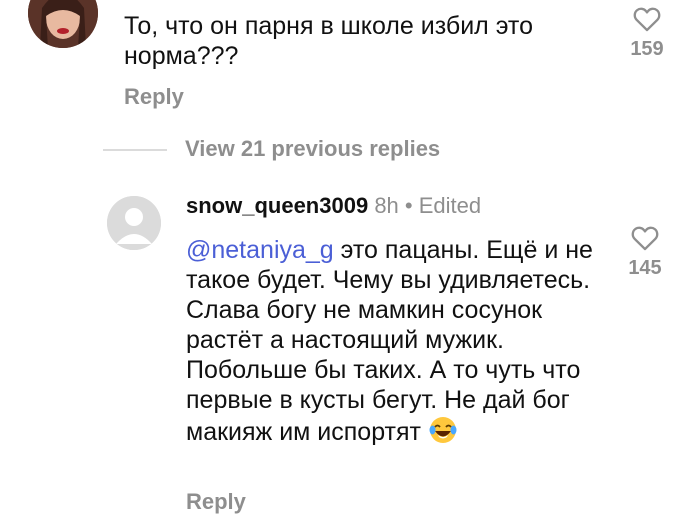 The image size is (700, 526). Describe the element at coordinates (645, 268) in the screenshot. I see `like-count: 145` at that location.